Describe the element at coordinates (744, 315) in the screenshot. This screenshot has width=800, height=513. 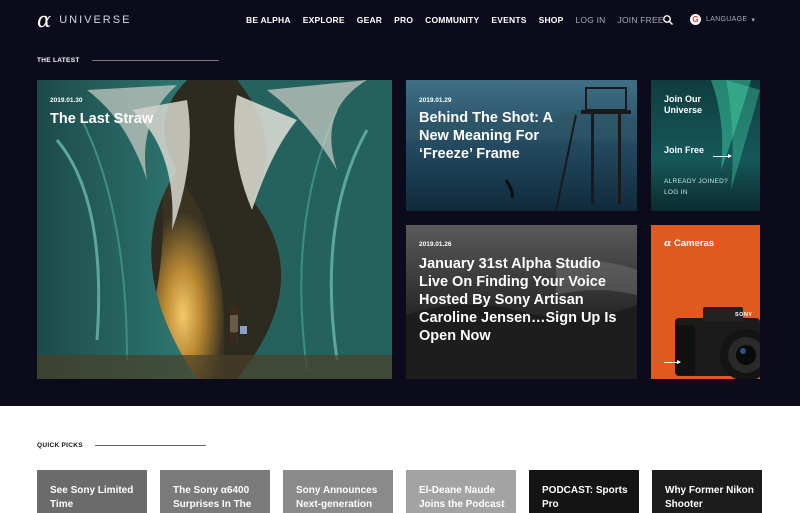
I see `sony-brand-label: SONY` at that location.